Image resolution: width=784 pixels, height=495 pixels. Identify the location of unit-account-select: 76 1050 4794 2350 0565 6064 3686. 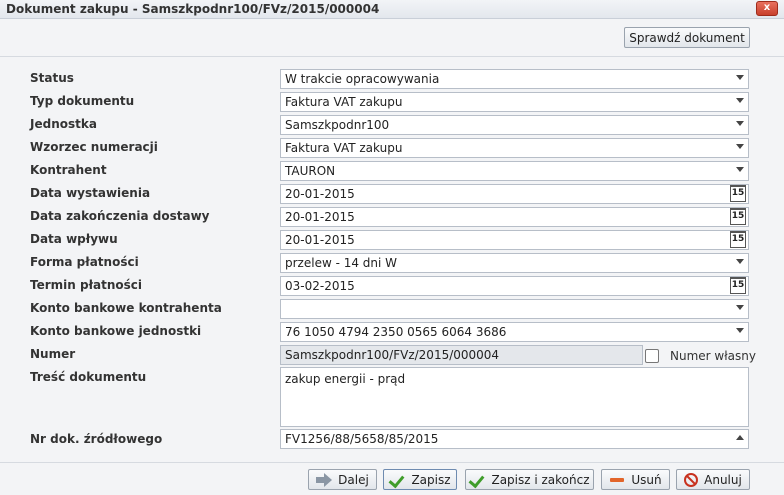
(514, 332).